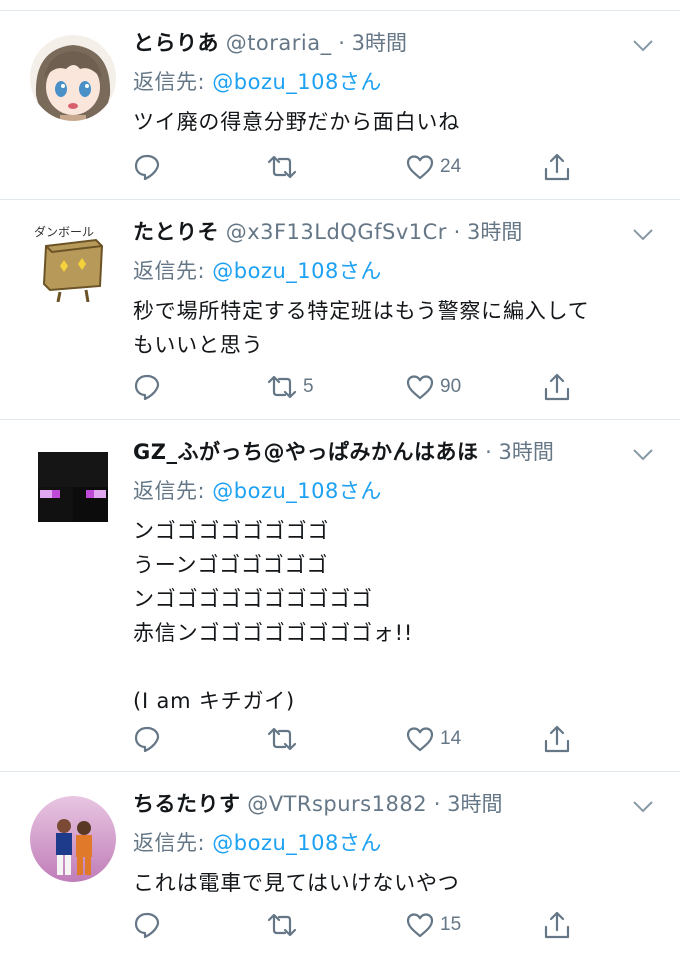 The height and width of the screenshot is (975, 680). I want to click on anime-girl-avatar-icon, so click(73, 78).